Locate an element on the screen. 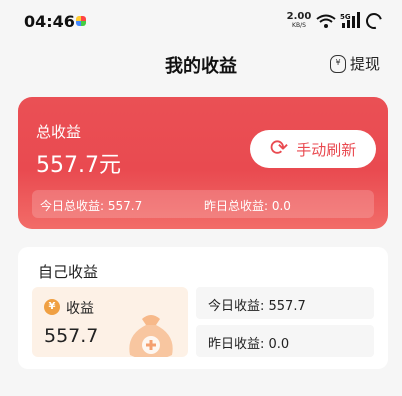 The image size is (402, 396). yesterday-total-earnings: 昨日总收益: 0.0 is located at coordinates (247, 206).